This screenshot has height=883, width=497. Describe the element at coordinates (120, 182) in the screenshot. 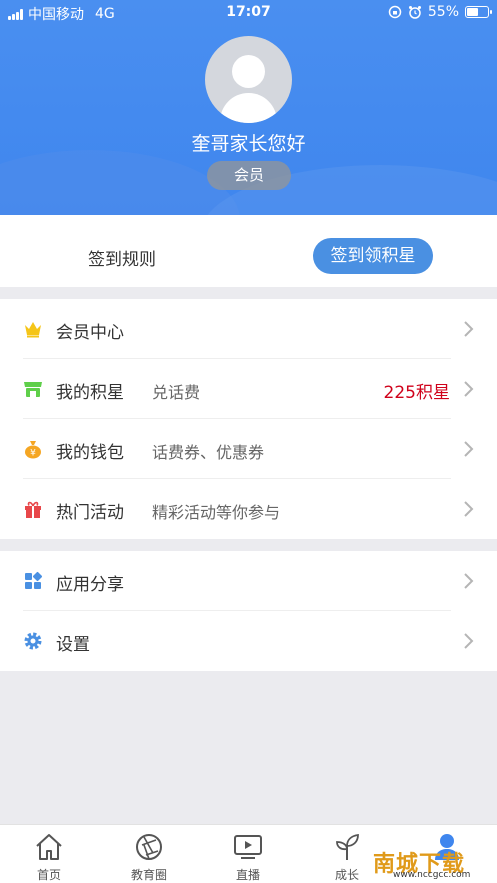

I see `background-hill` at that location.